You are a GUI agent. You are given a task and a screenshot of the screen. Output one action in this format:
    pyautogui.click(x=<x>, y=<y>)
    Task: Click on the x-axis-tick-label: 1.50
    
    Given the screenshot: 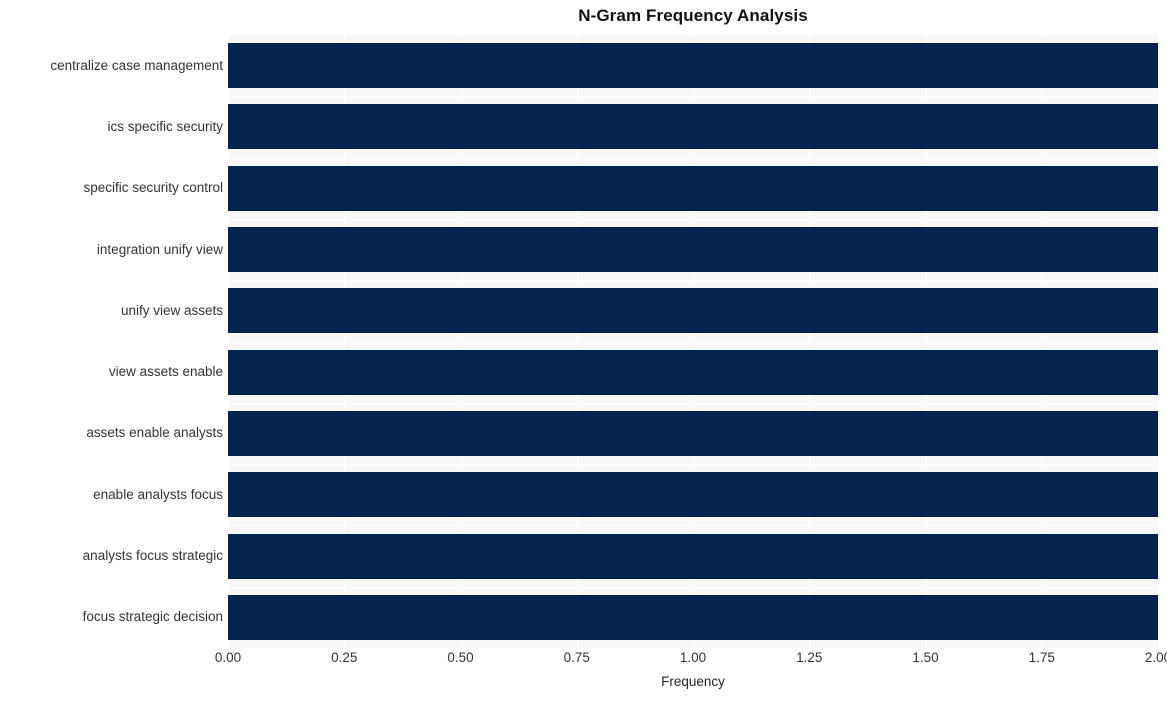 What is the action you would take?
    pyautogui.click(x=925, y=657)
    